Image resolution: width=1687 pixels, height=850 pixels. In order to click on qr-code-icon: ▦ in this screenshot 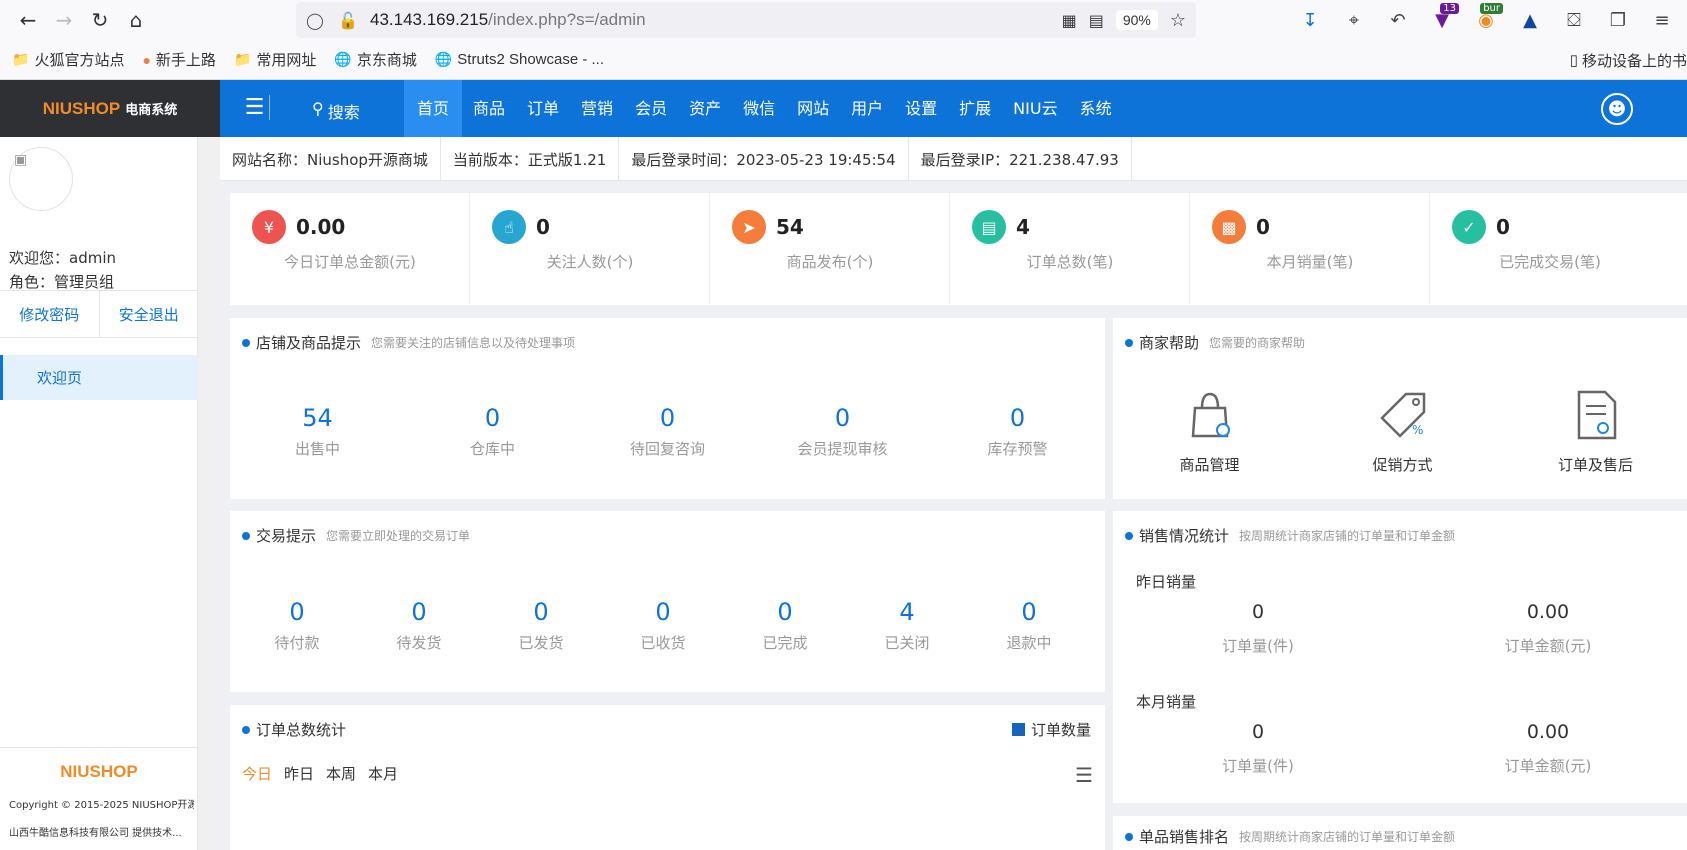, I will do `click(1069, 20)`.